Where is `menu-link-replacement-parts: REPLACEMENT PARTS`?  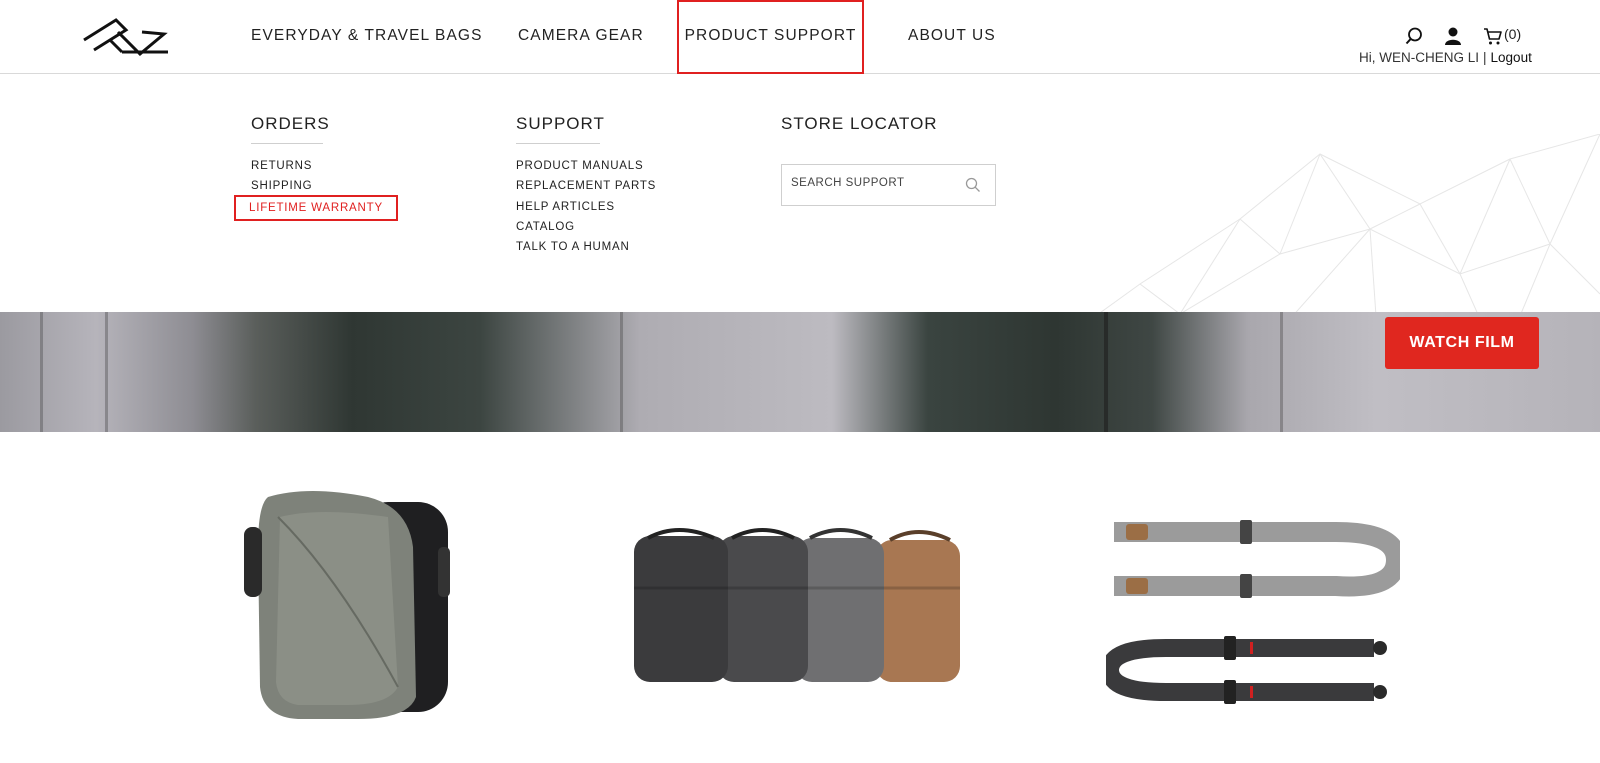 menu-link-replacement-parts: REPLACEMENT PARTS is located at coordinates (586, 186).